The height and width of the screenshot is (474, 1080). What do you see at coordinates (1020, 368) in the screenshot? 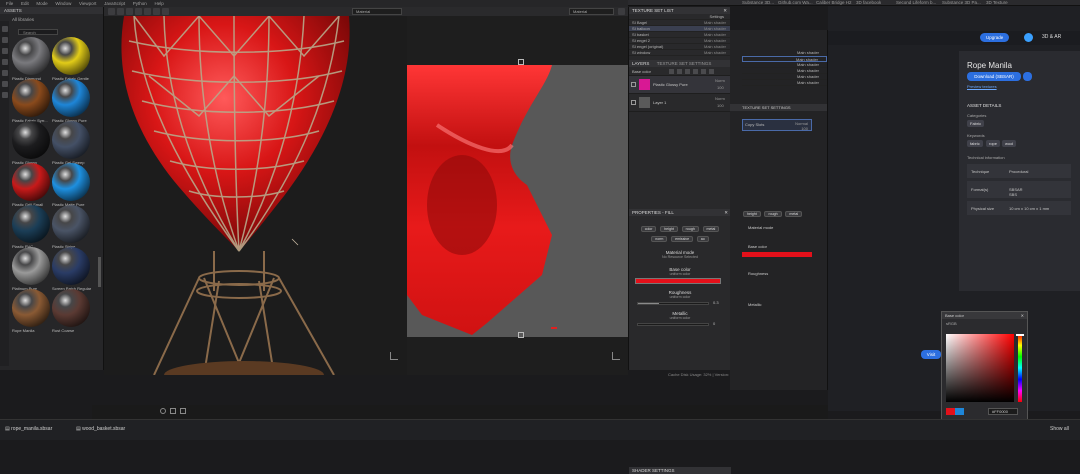
I see `hue-slider` at bounding box center [1020, 368].